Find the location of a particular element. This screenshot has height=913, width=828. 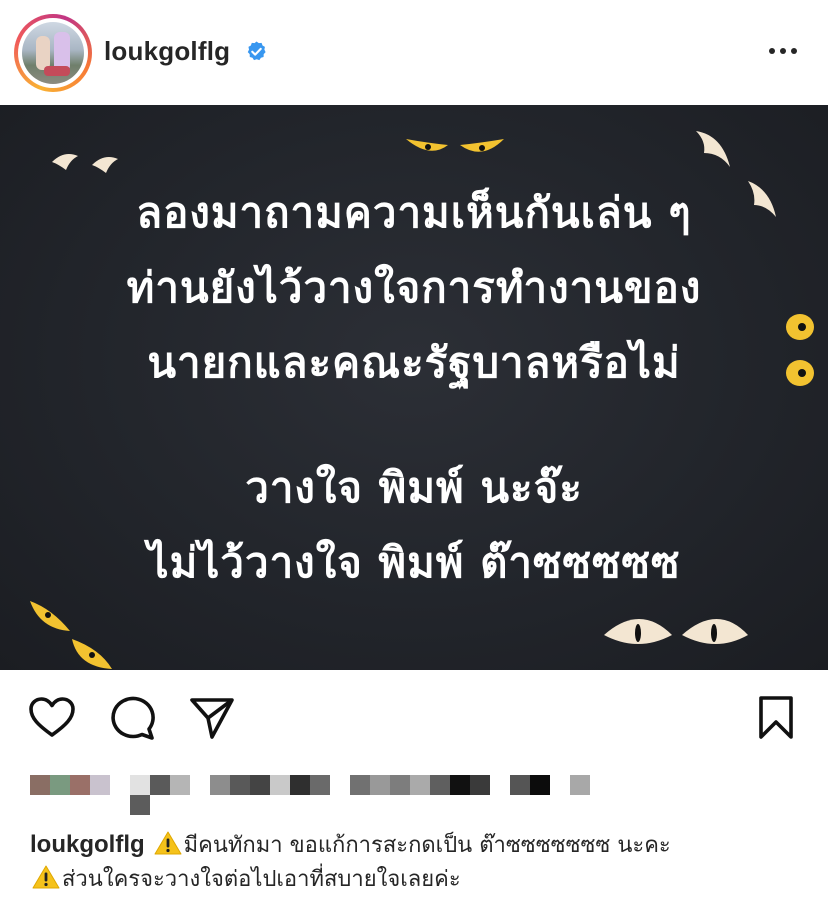

comment-bubble-icon is located at coordinates (132, 718).